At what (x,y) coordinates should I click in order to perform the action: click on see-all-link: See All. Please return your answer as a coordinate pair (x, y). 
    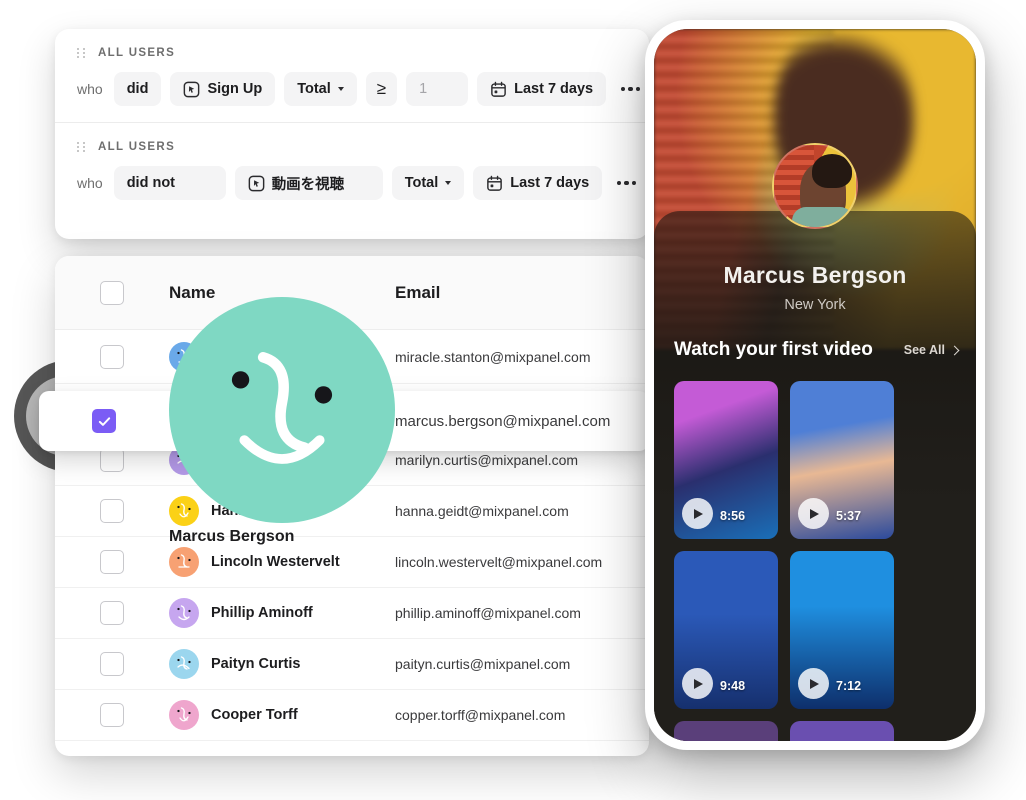
    Looking at the image, I should click on (931, 350).